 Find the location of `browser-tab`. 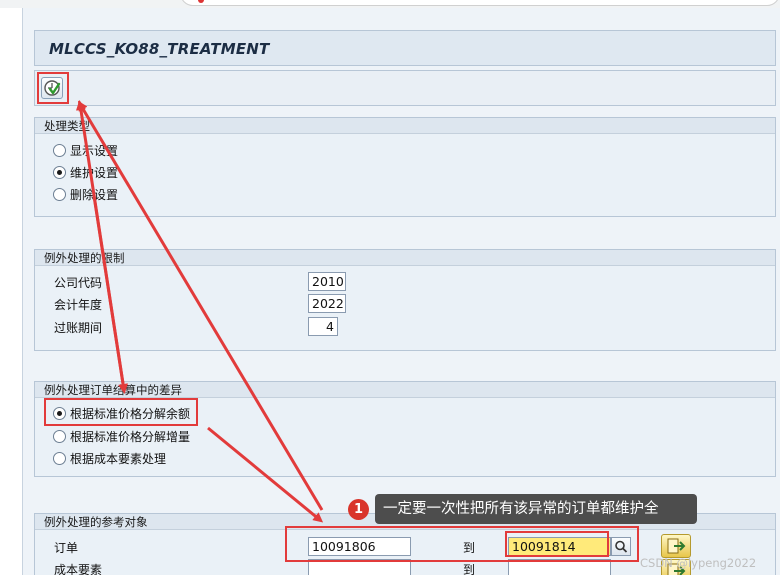

browser-tab is located at coordinates (480, 3).